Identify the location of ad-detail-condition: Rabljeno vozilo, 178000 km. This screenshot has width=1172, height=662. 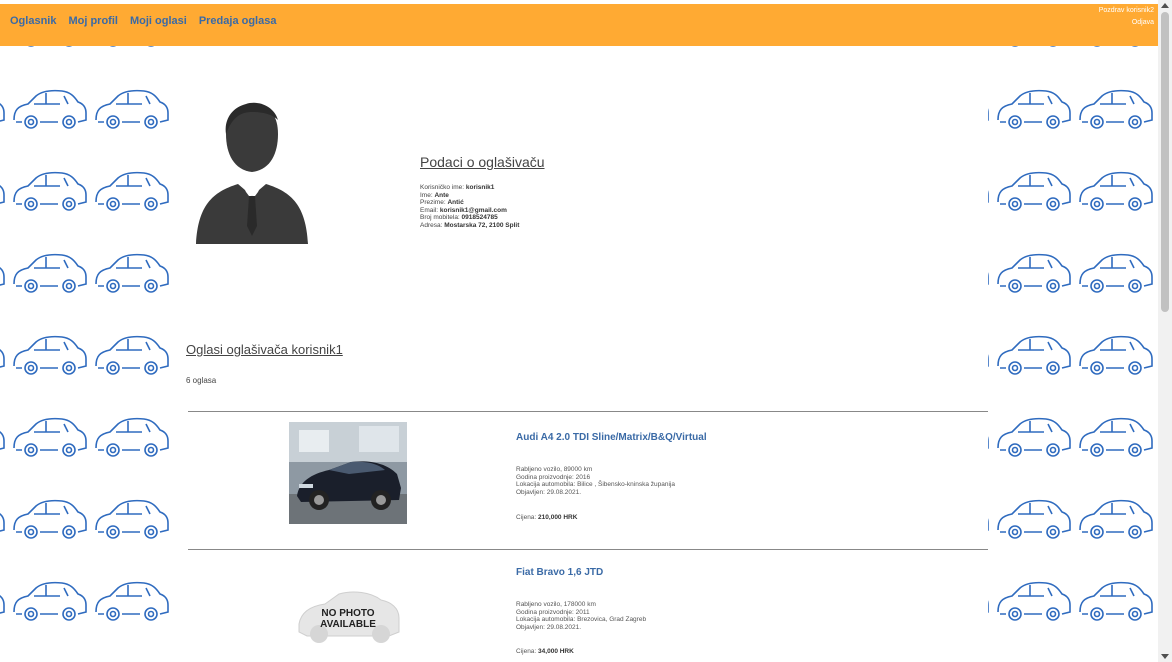
(556, 604).